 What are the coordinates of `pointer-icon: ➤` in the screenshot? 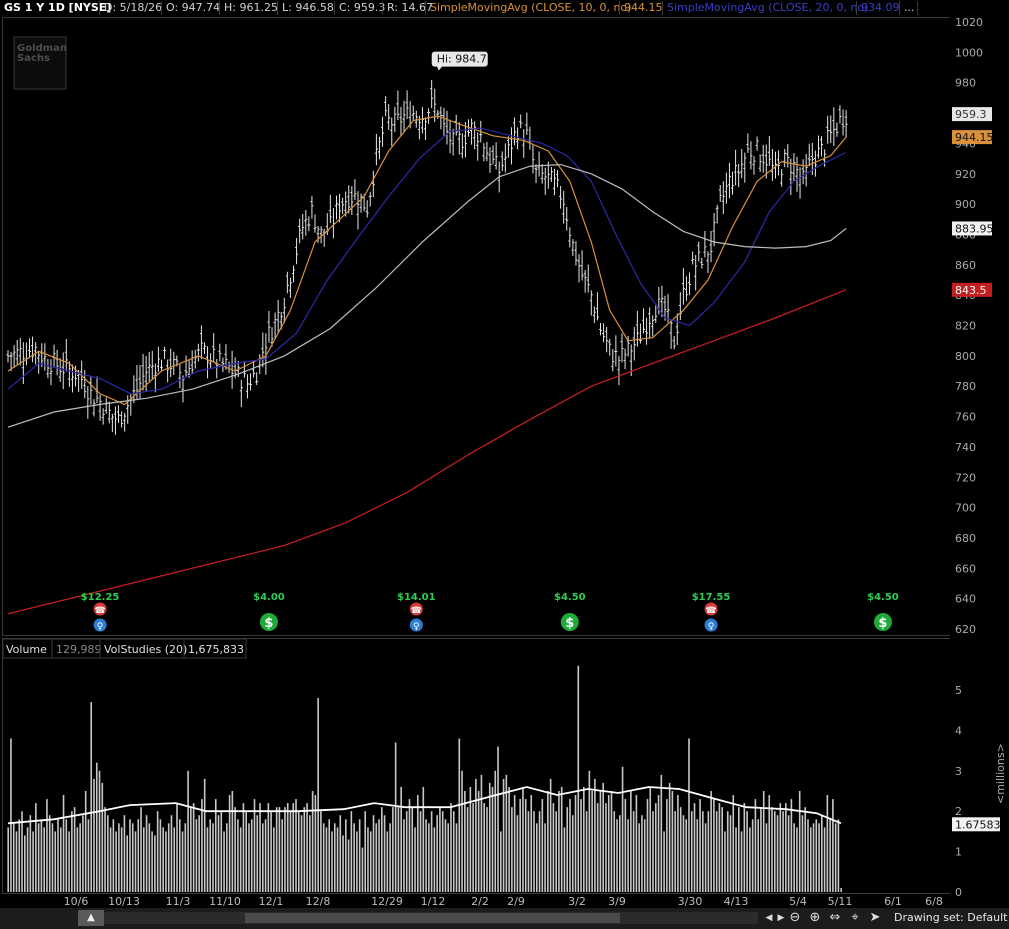 It's located at (875, 918).